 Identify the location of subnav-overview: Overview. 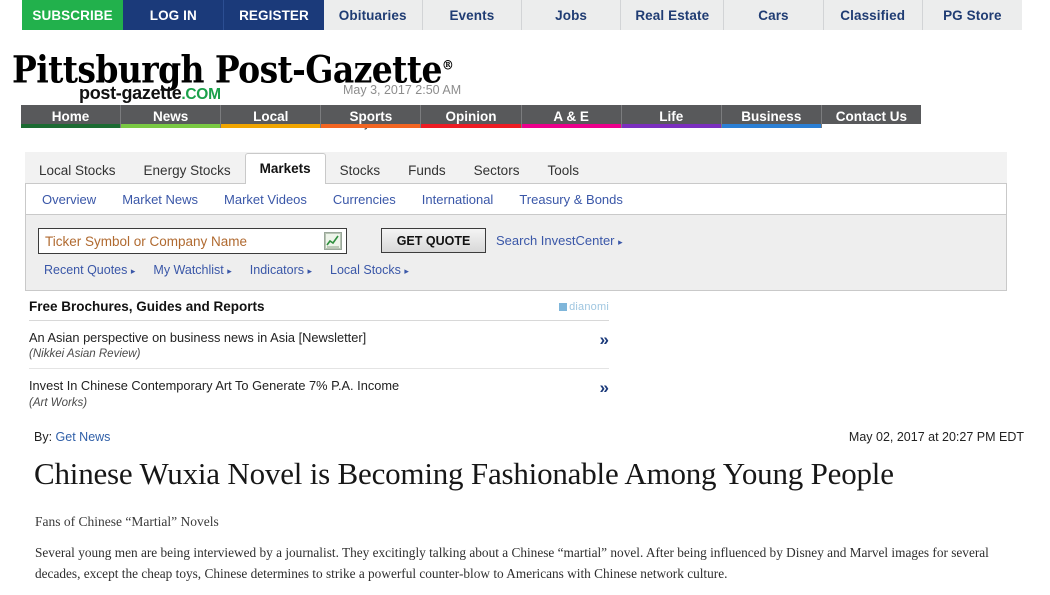
(69, 199).